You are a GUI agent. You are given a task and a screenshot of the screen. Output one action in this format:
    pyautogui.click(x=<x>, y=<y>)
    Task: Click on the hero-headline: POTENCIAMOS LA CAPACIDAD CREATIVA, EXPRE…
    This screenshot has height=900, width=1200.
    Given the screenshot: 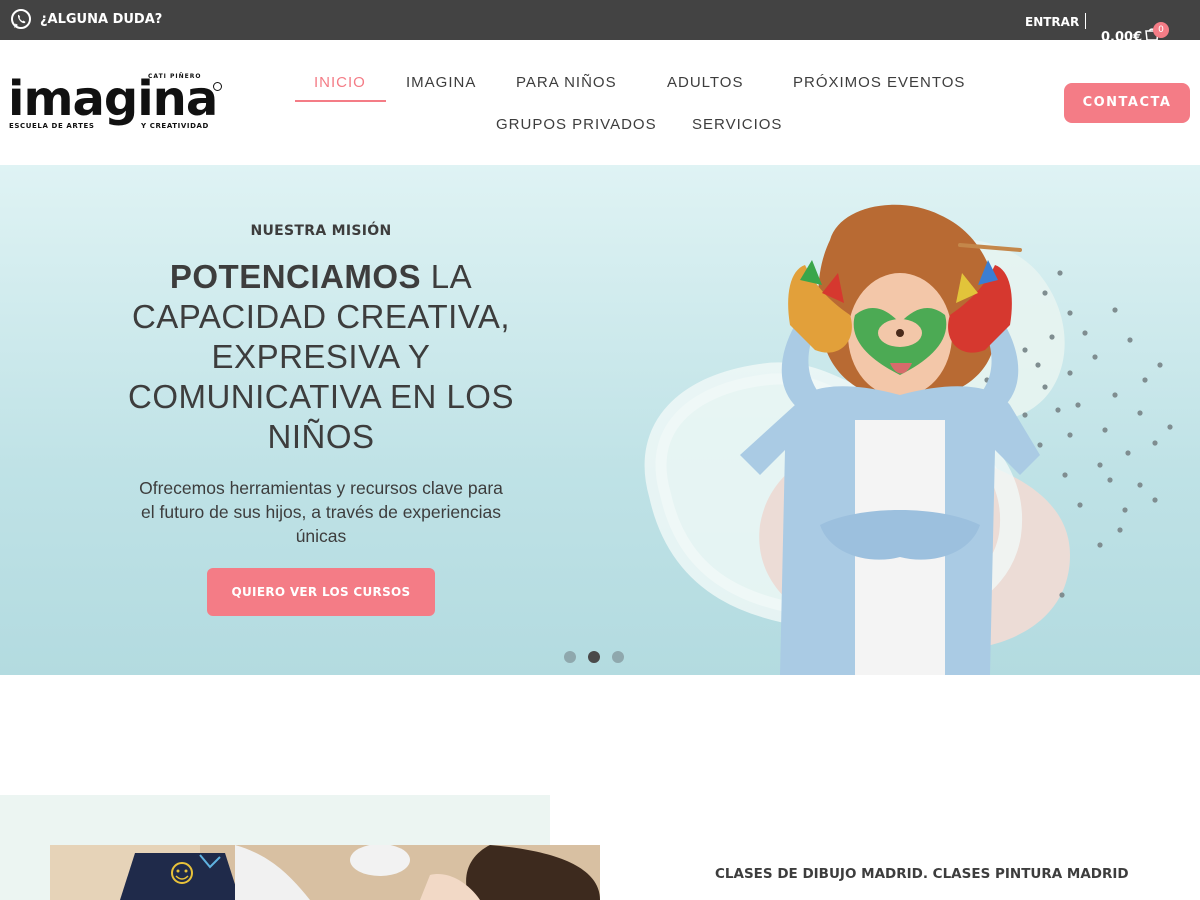 What is the action you would take?
    pyautogui.click(x=321, y=357)
    